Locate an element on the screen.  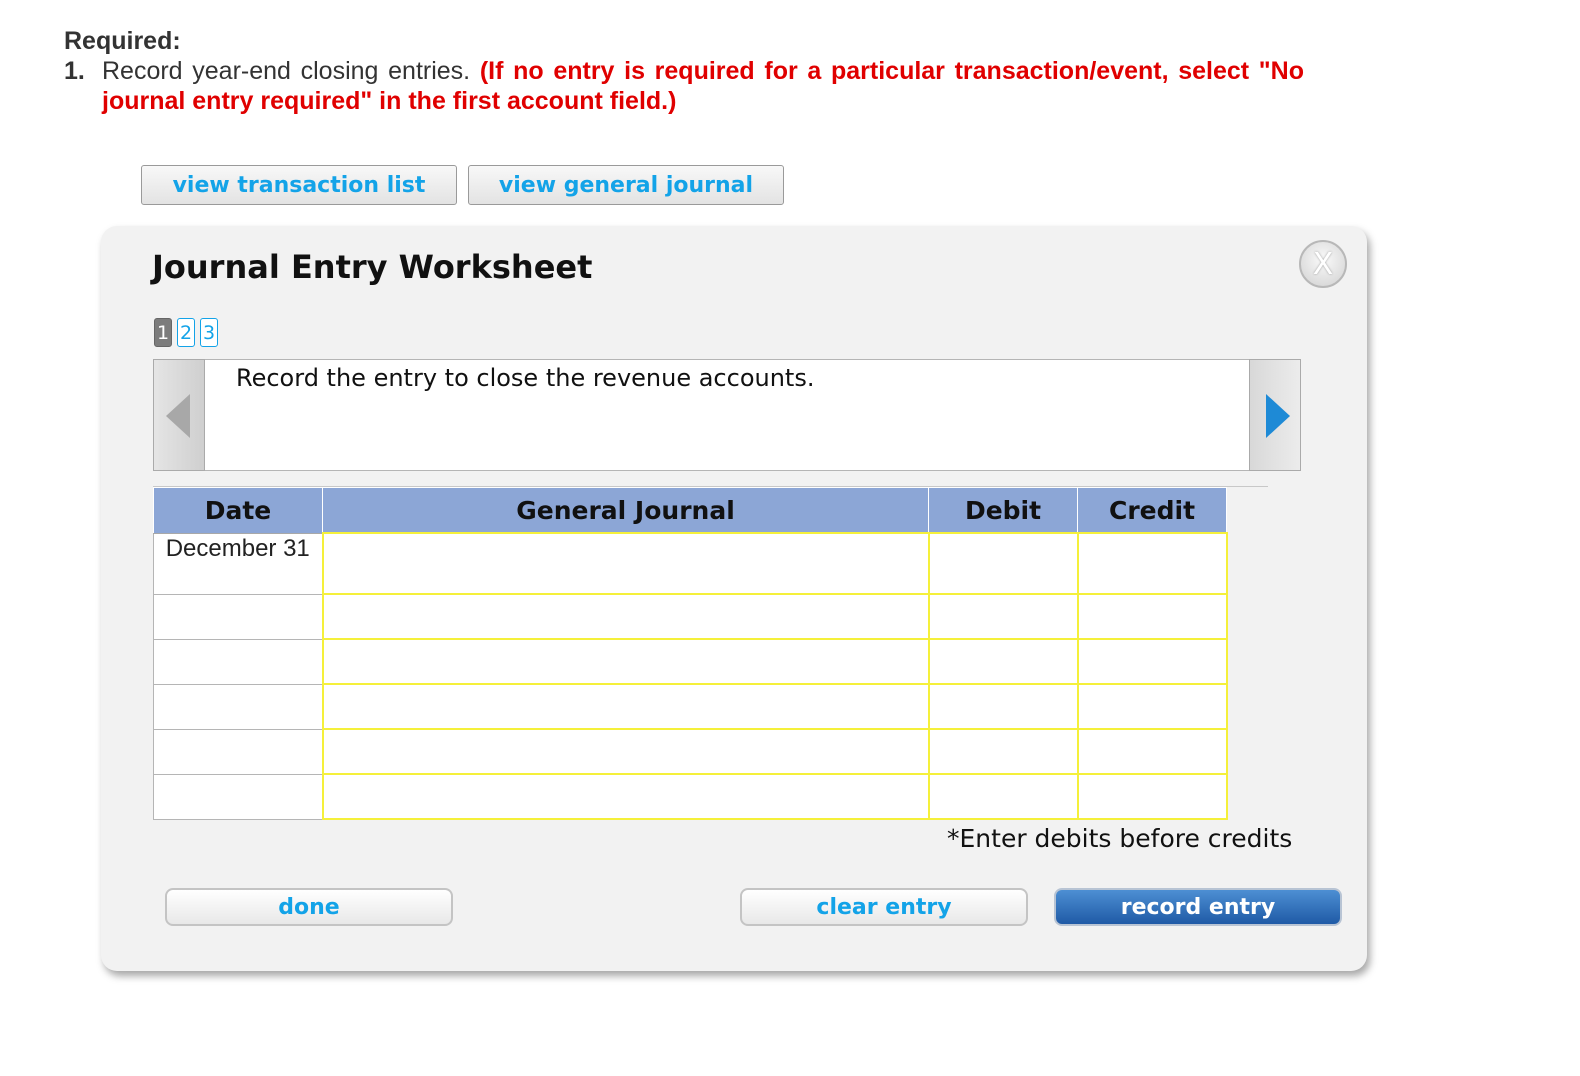
next-button is located at coordinates (1275, 415).